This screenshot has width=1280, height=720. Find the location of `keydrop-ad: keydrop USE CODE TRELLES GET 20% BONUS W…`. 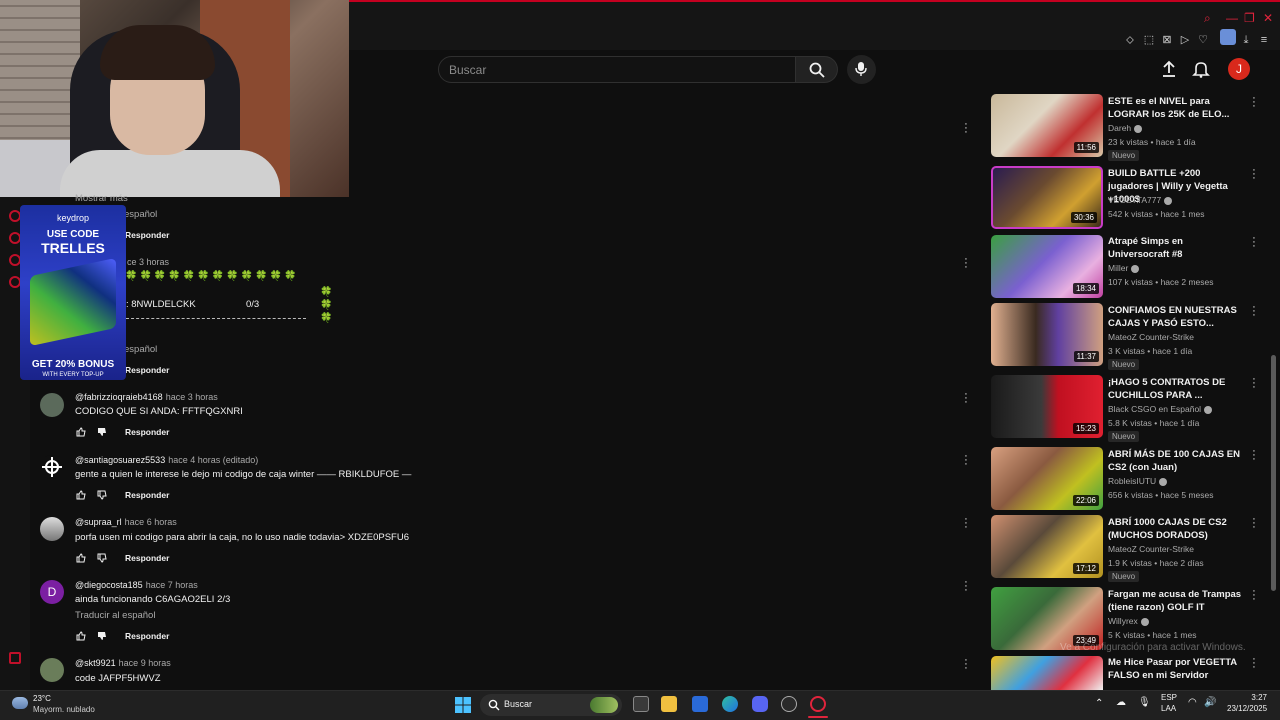

keydrop-ad: keydrop USE CODE TRELLES GET 20% BONUS W… is located at coordinates (73, 292).